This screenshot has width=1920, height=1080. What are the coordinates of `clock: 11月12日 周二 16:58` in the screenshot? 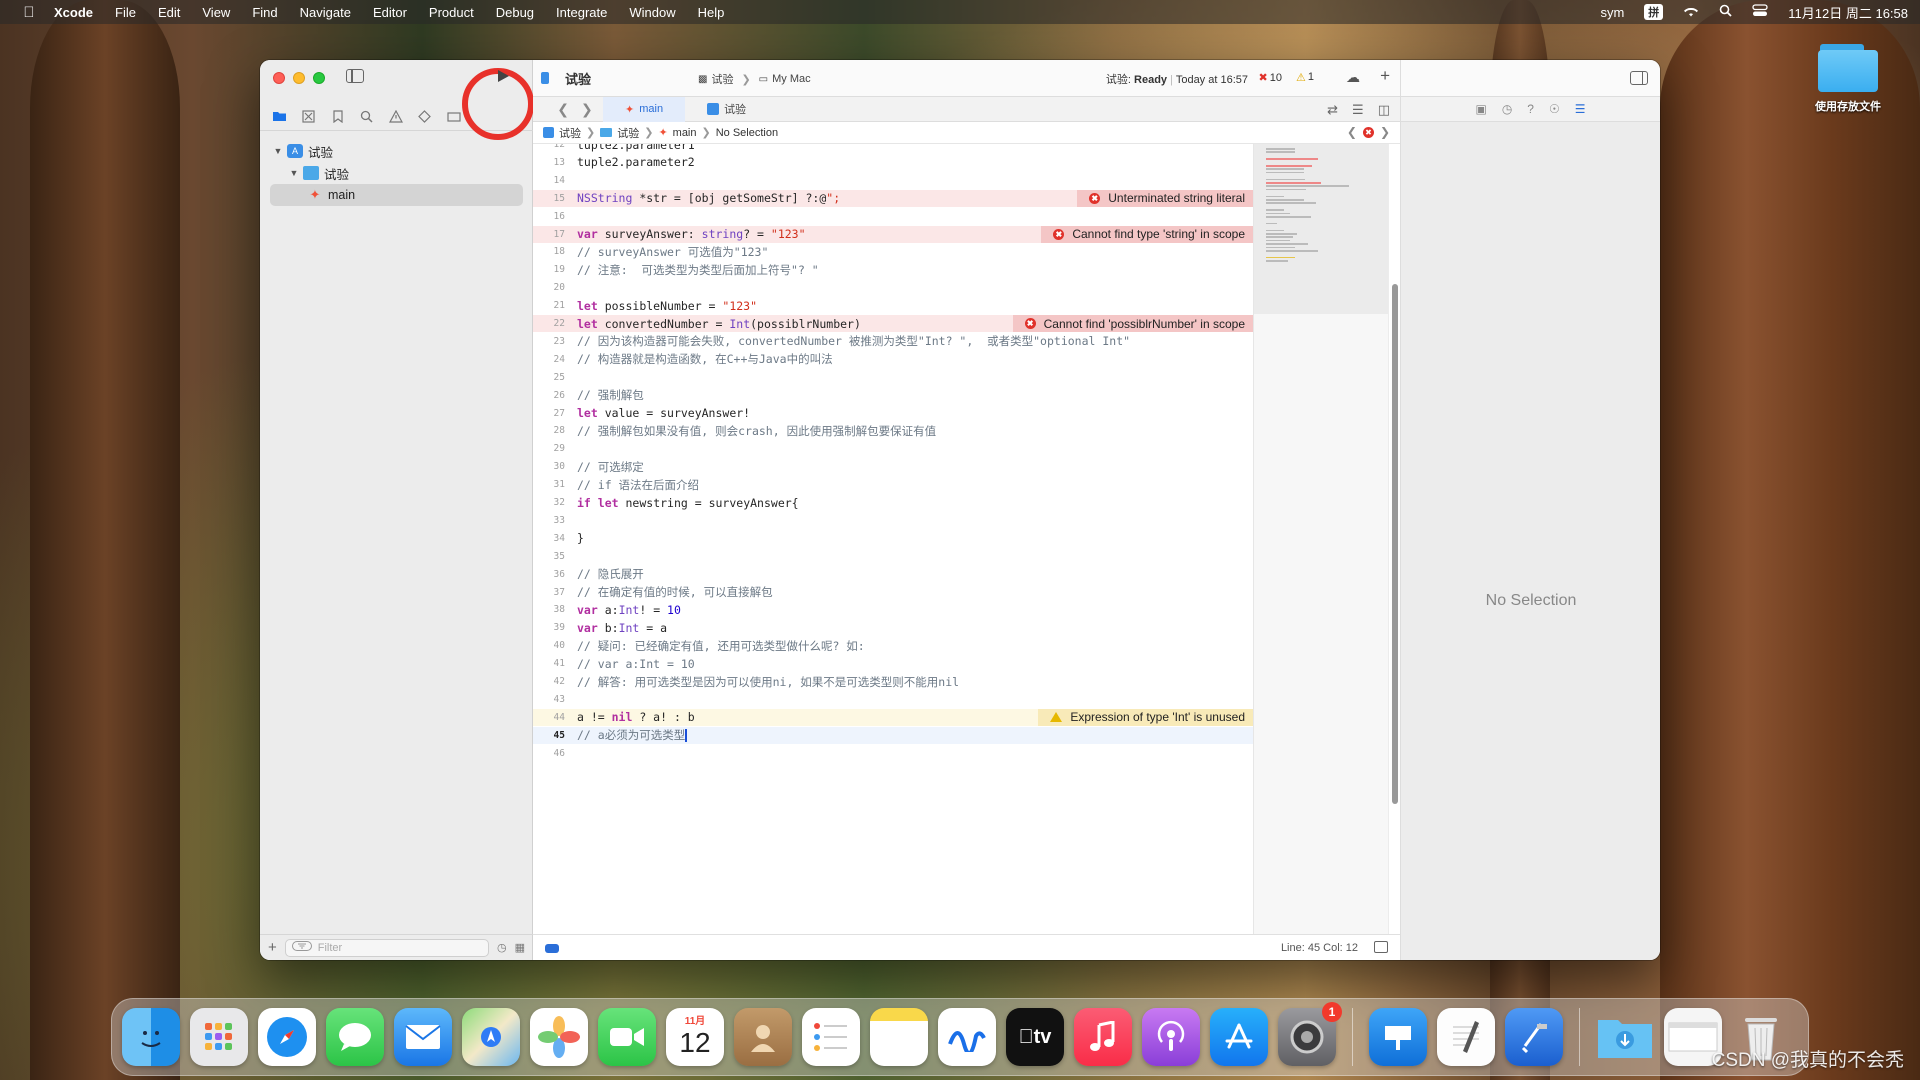 It's located at (1848, 12).